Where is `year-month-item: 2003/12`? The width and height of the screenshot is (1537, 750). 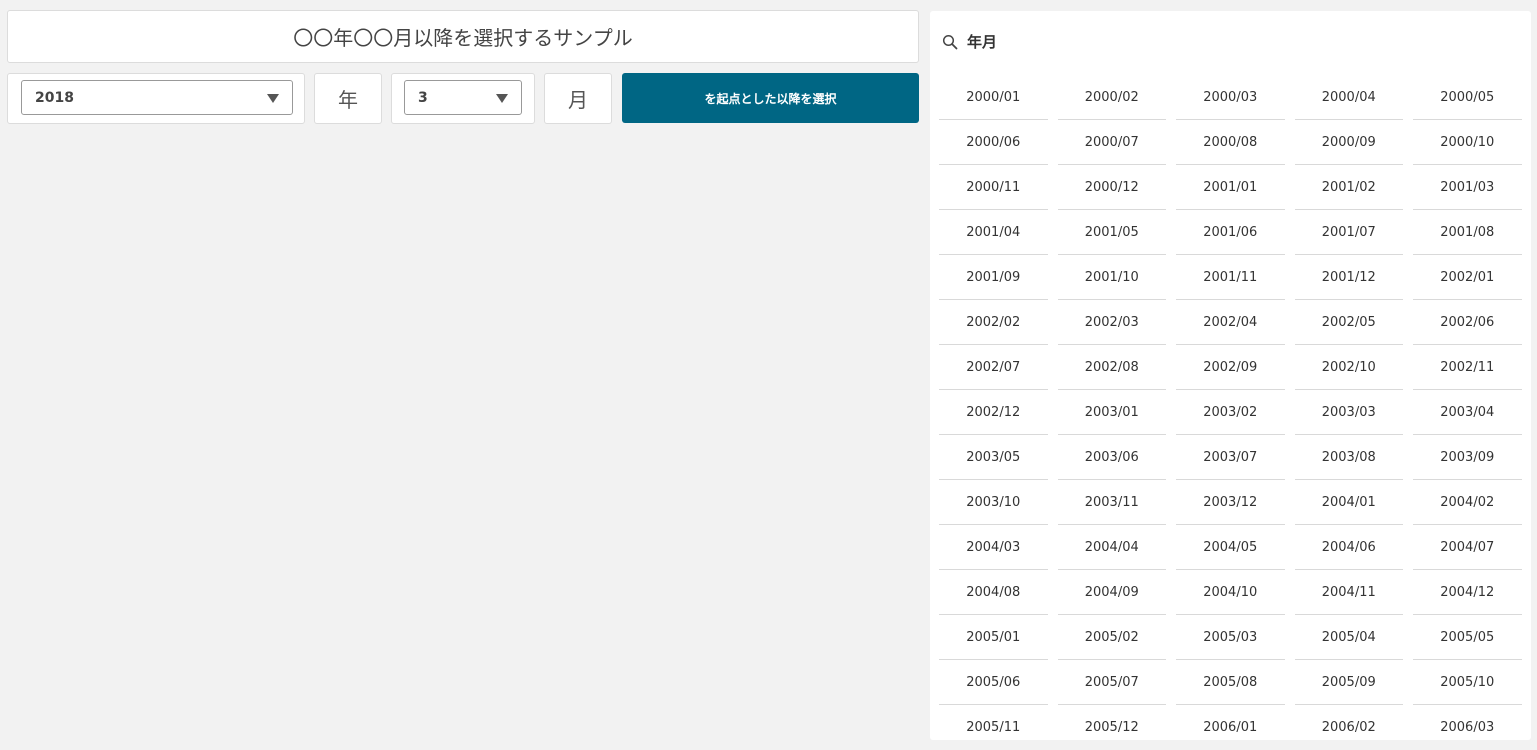
year-month-item: 2003/12 is located at coordinates (1230, 502).